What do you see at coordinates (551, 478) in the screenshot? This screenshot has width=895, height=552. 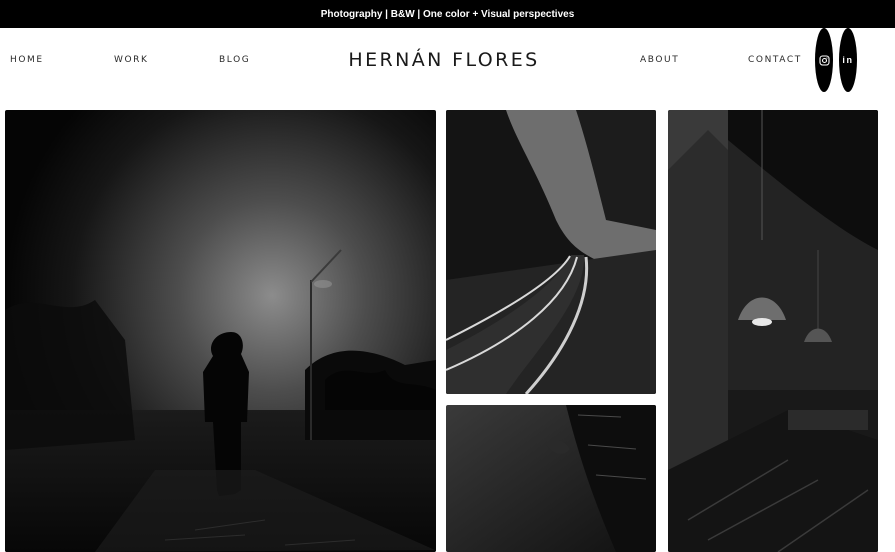 I see `gallery-photo-building` at bounding box center [551, 478].